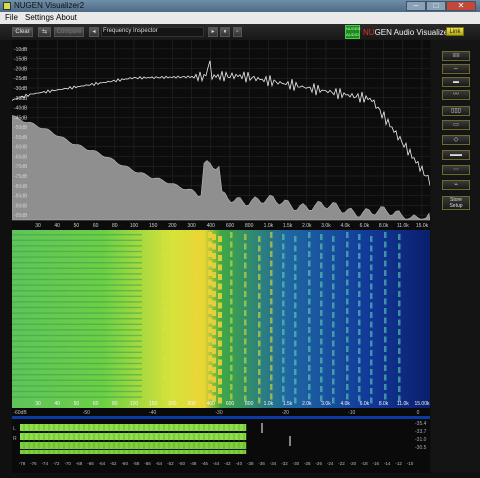 The height and width of the screenshot is (478, 480). What do you see at coordinates (225, 32) in the screenshot?
I see `inspector-pause-button: ⏸` at bounding box center [225, 32].